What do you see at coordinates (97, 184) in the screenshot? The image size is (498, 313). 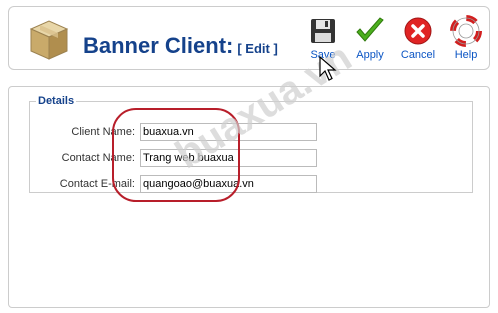 I see `contact-email-label: Contact E-mail:` at bounding box center [97, 184].